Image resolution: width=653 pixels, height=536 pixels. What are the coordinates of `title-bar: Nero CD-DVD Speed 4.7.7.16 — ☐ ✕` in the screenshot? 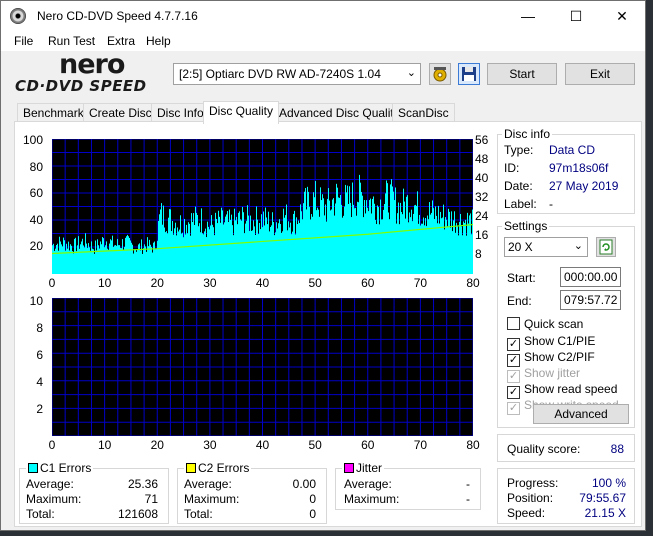 It's located at (323, 16).